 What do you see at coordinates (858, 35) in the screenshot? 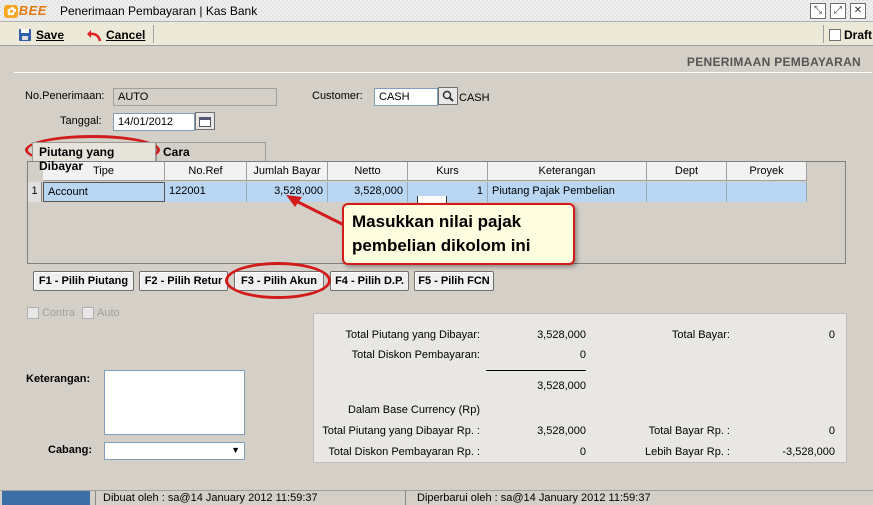
I see `draft-label: Draft` at bounding box center [858, 35].